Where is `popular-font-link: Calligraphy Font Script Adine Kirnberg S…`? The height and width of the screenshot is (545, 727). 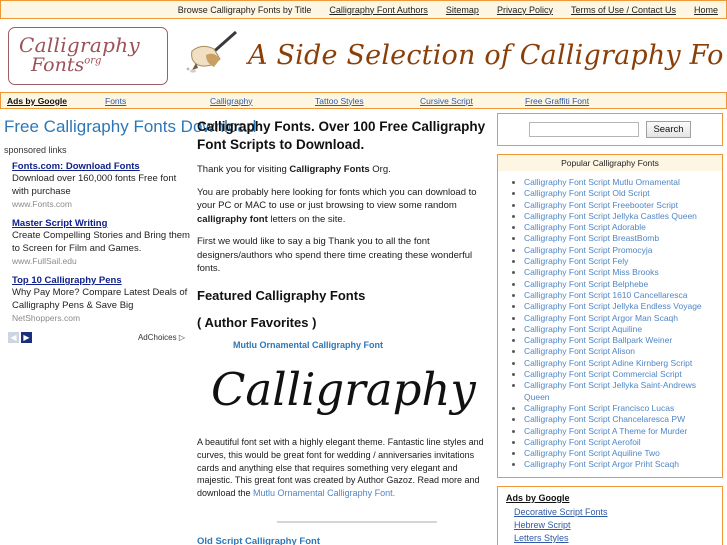 popular-font-link: Calligraphy Font Script Adine Kirnberg S… is located at coordinates (608, 363).